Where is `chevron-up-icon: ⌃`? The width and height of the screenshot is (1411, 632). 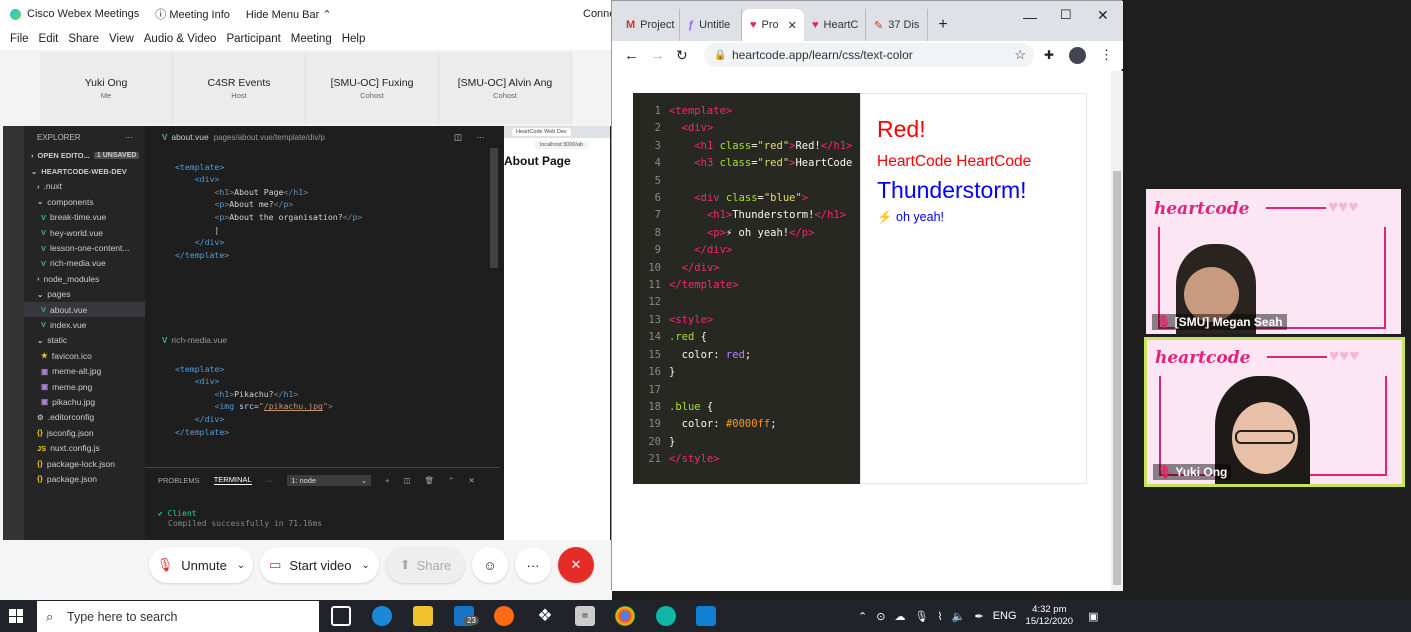 chevron-up-icon: ⌃ is located at coordinates (862, 616).